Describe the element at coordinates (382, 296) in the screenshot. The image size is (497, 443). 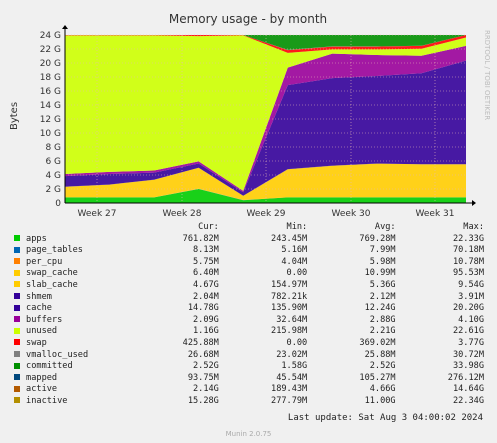
I see `legend-avg: 2.12M` at that location.